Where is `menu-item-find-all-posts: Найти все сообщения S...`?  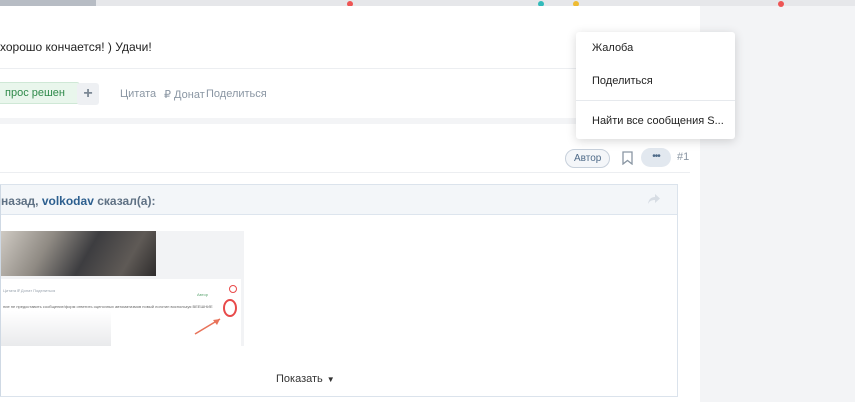
menu-item-find-all-posts: Найти все сообщения S... is located at coordinates (658, 121).